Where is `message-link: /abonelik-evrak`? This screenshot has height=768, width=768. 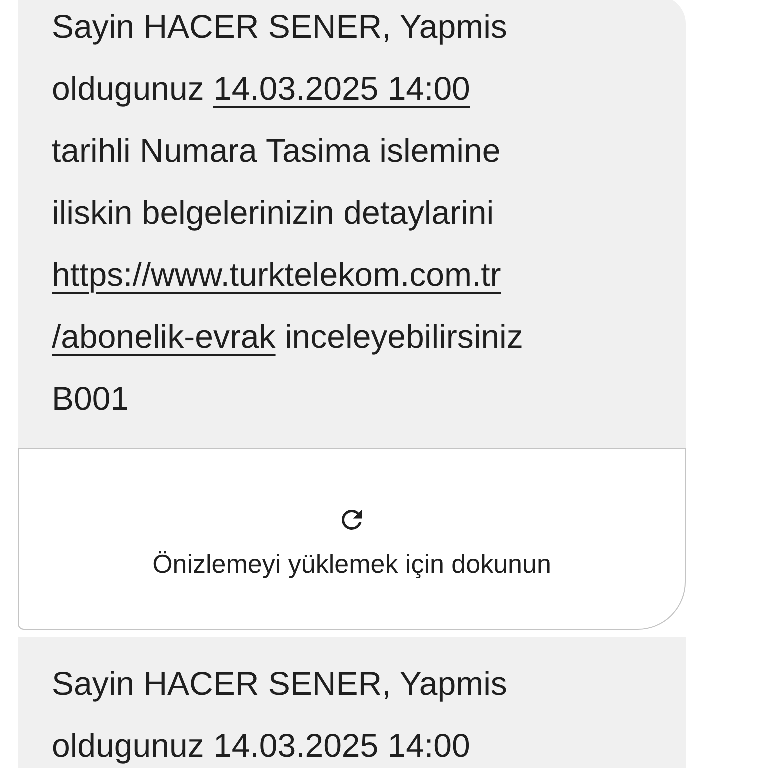 message-link: /abonelik-evrak is located at coordinates (164, 336).